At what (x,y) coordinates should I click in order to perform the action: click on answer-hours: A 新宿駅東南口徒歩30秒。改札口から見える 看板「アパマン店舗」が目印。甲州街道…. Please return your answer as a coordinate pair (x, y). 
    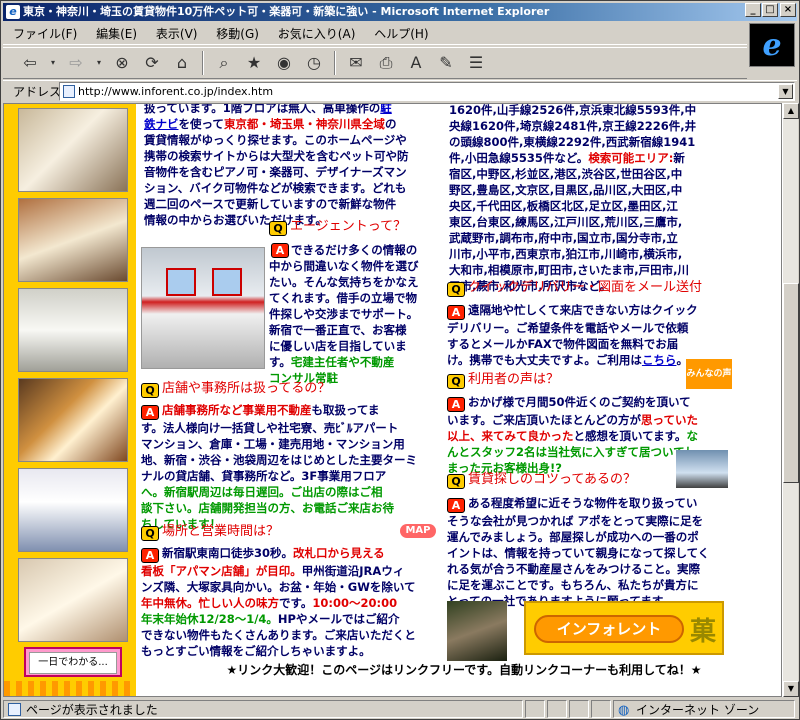
    Looking at the image, I should click on (278, 602).